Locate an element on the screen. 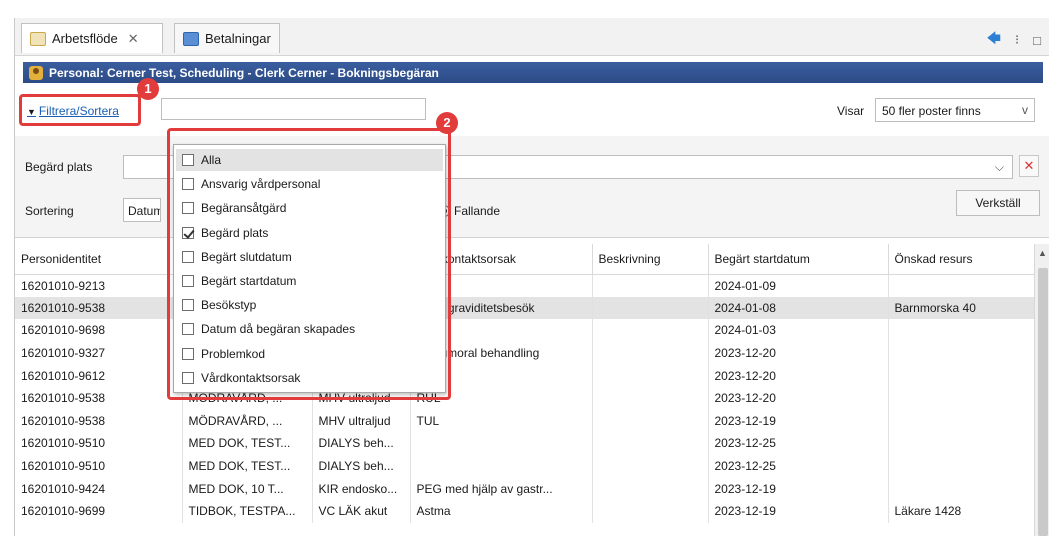  restore-icon: □ is located at coordinates (1037, 40).